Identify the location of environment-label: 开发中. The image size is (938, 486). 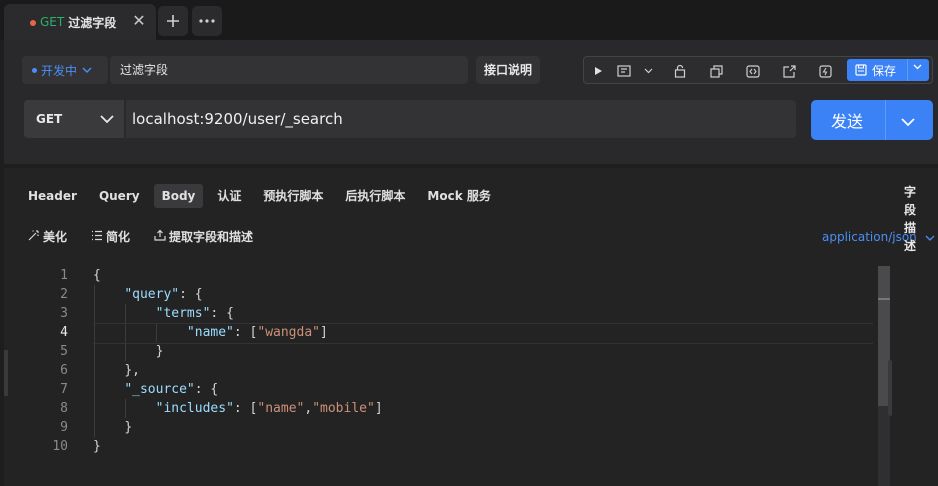
(59, 70).